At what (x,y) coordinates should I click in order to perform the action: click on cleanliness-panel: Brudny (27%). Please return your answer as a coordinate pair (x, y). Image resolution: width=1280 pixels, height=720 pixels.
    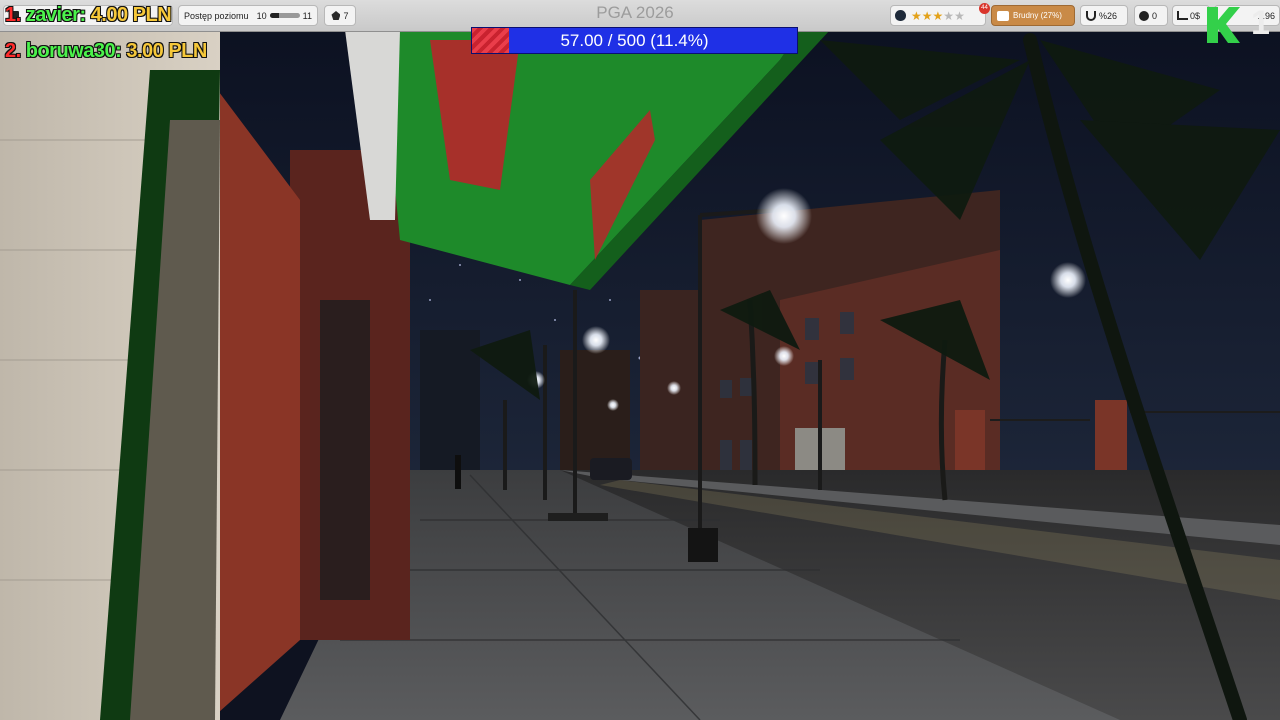
    Looking at the image, I should click on (1033, 15).